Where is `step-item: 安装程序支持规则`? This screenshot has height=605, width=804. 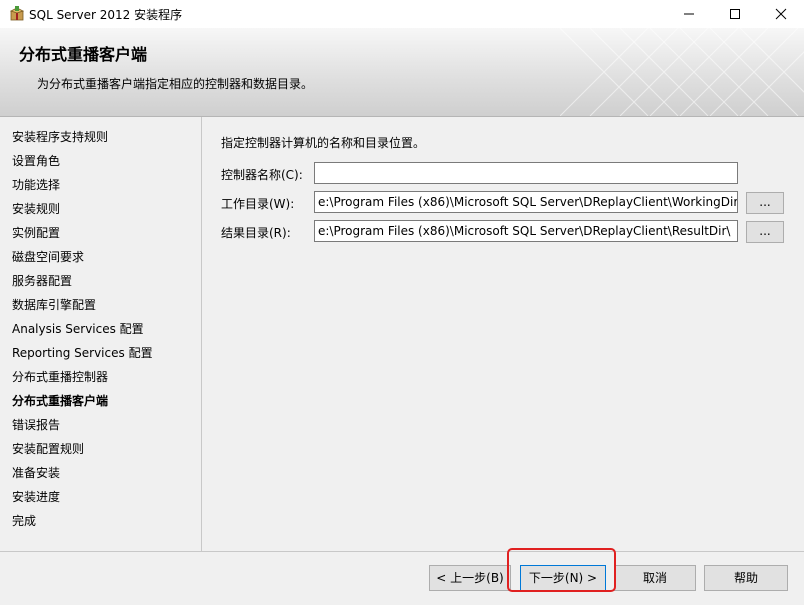 step-item: 安装程序支持规则 is located at coordinates (60, 136).